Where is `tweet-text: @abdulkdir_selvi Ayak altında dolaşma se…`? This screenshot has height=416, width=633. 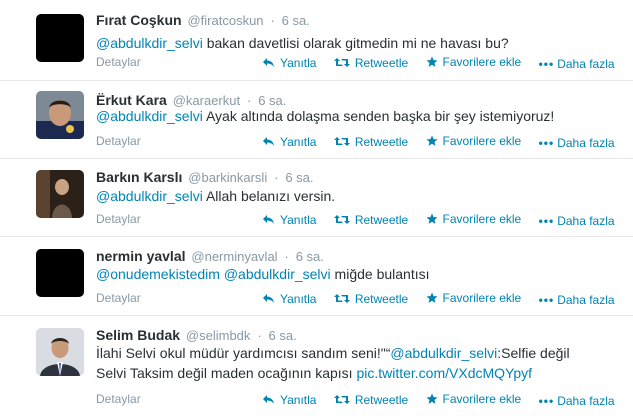 tweet-text: @abdulkdir_selvi Ayak altında dolaşma se… is located at coordinates (356, 116).